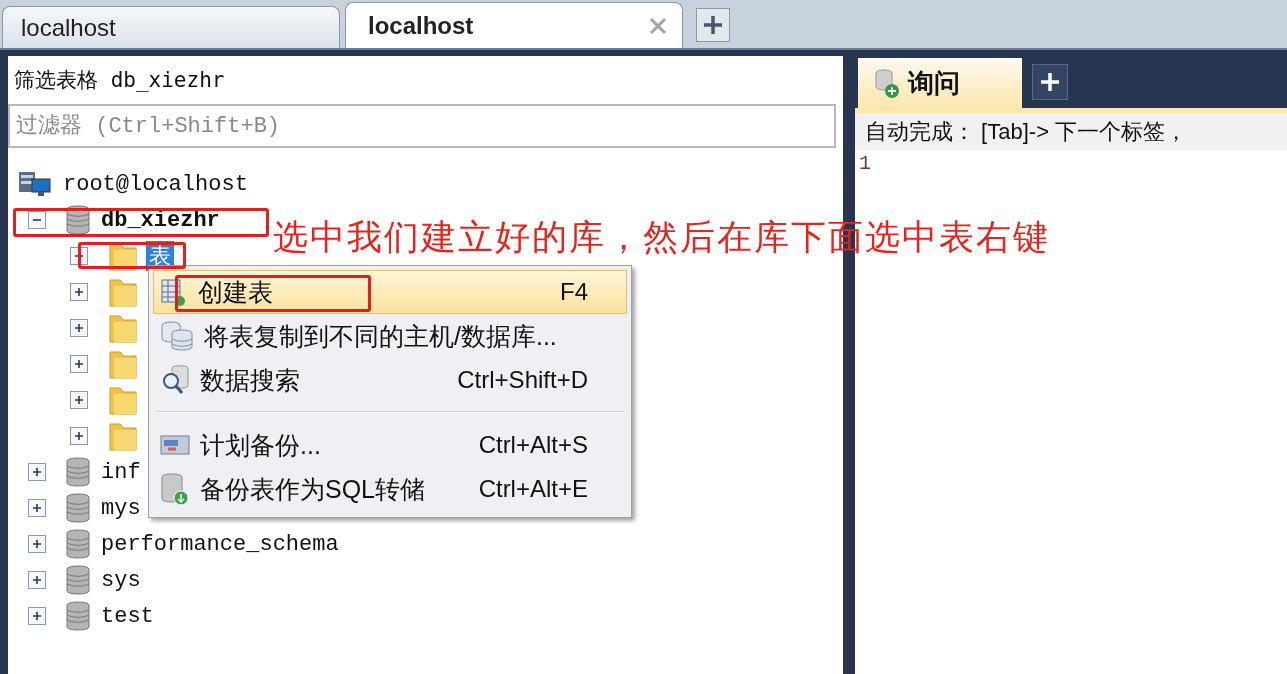 The image size is (1287, 674). What do you see at coordinates (35, 184) in the screenshot?
I see `server-icon` at bounding box center [35, 184].